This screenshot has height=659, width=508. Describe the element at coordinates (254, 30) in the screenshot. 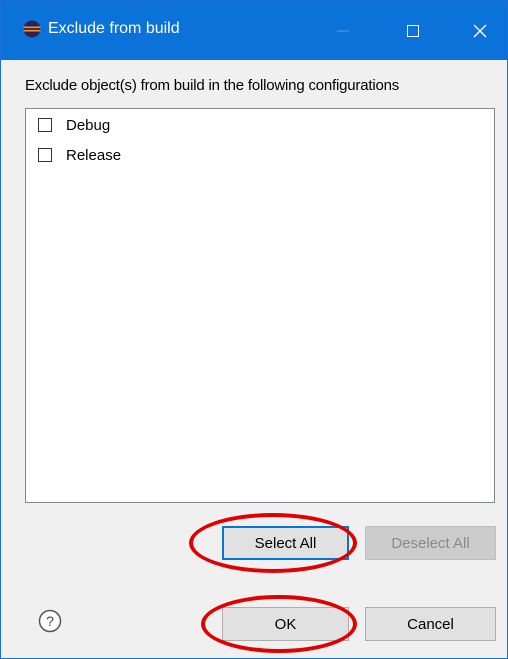

I see `title-bar: Exclude from build` at that location.